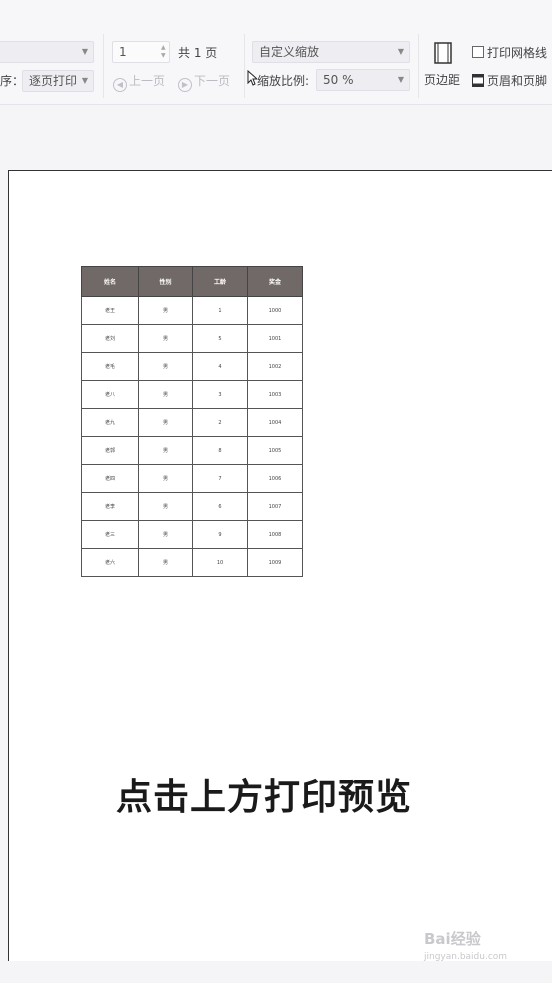 Image resolution: width=552 pixels, height=983 pixels. Describe the element at coordinates (275, 534) in the screenshot. I see `cell-bonus: 1008` at that location.